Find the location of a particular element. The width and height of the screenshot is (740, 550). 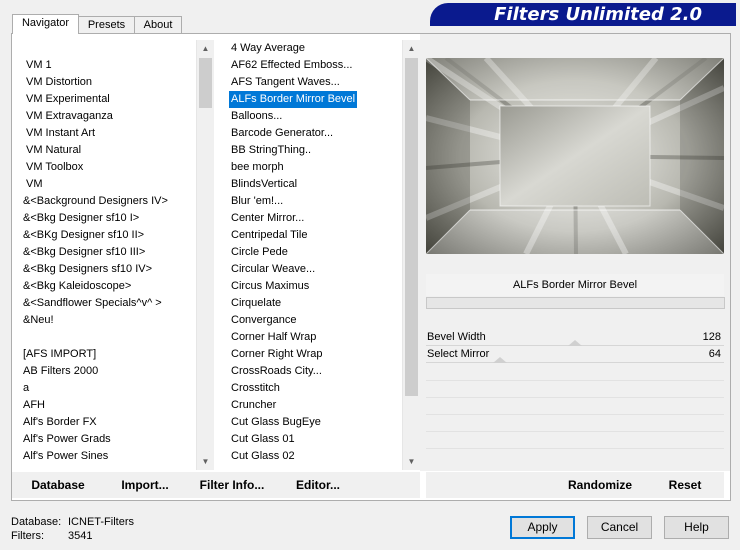

category-scrollbar: ▲ ▼ is located at coordinates (205, 255).